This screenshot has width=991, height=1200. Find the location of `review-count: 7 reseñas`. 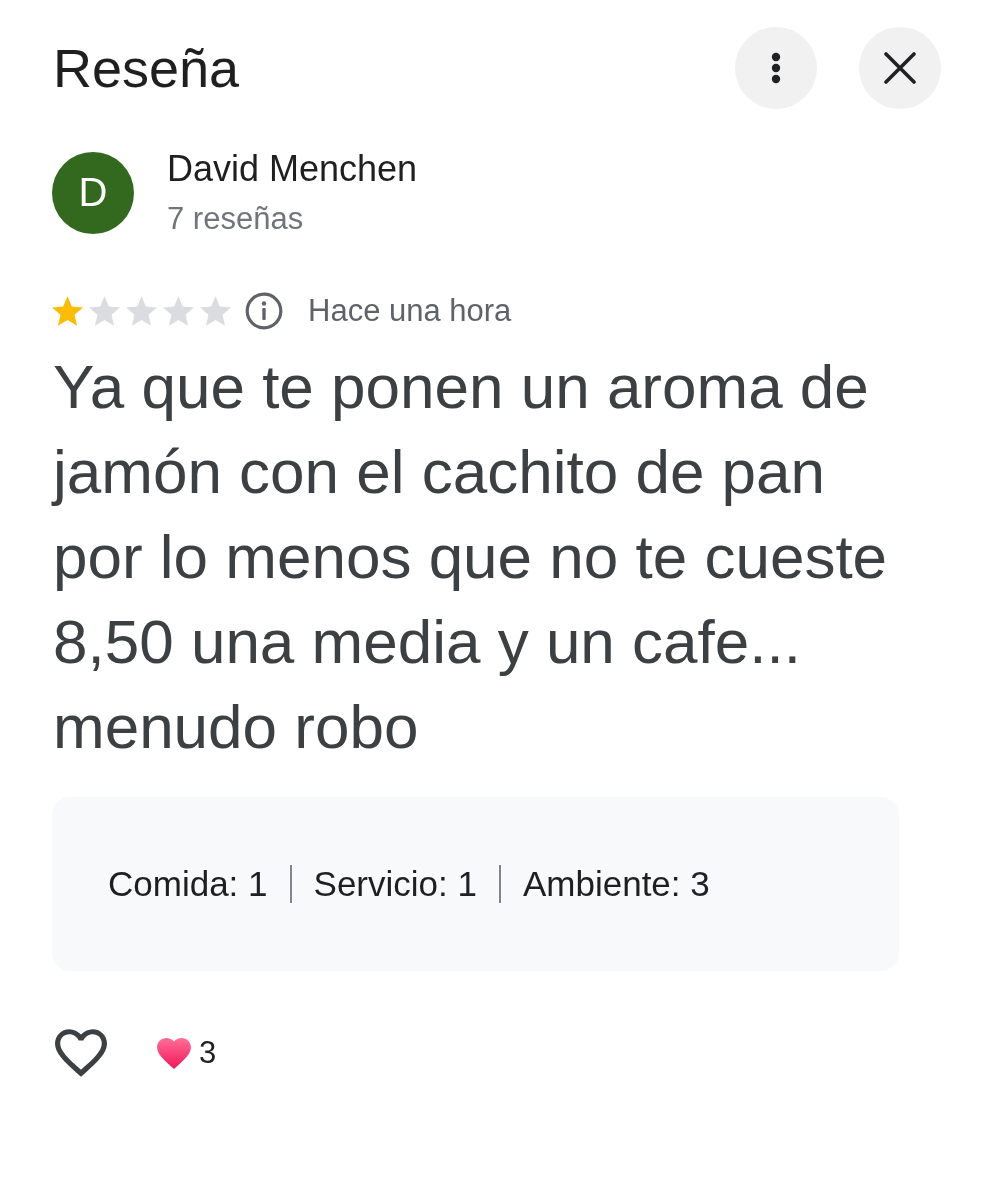

review-count: 7 reseñas is located at coordinates (235, 219).